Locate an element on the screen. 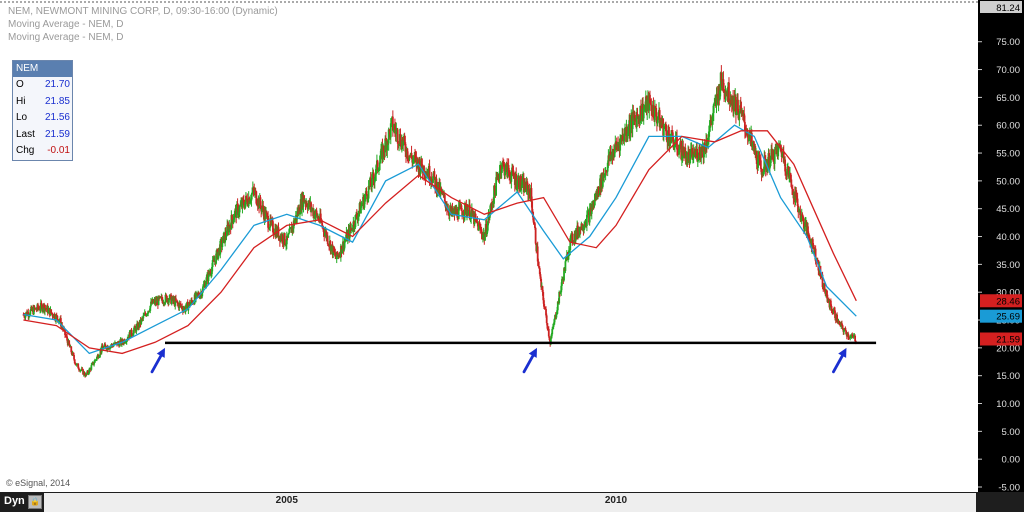 This screenshot has width=1024, height=512. y-tick-label: 15.00 is located at coordinates (1008, 376).